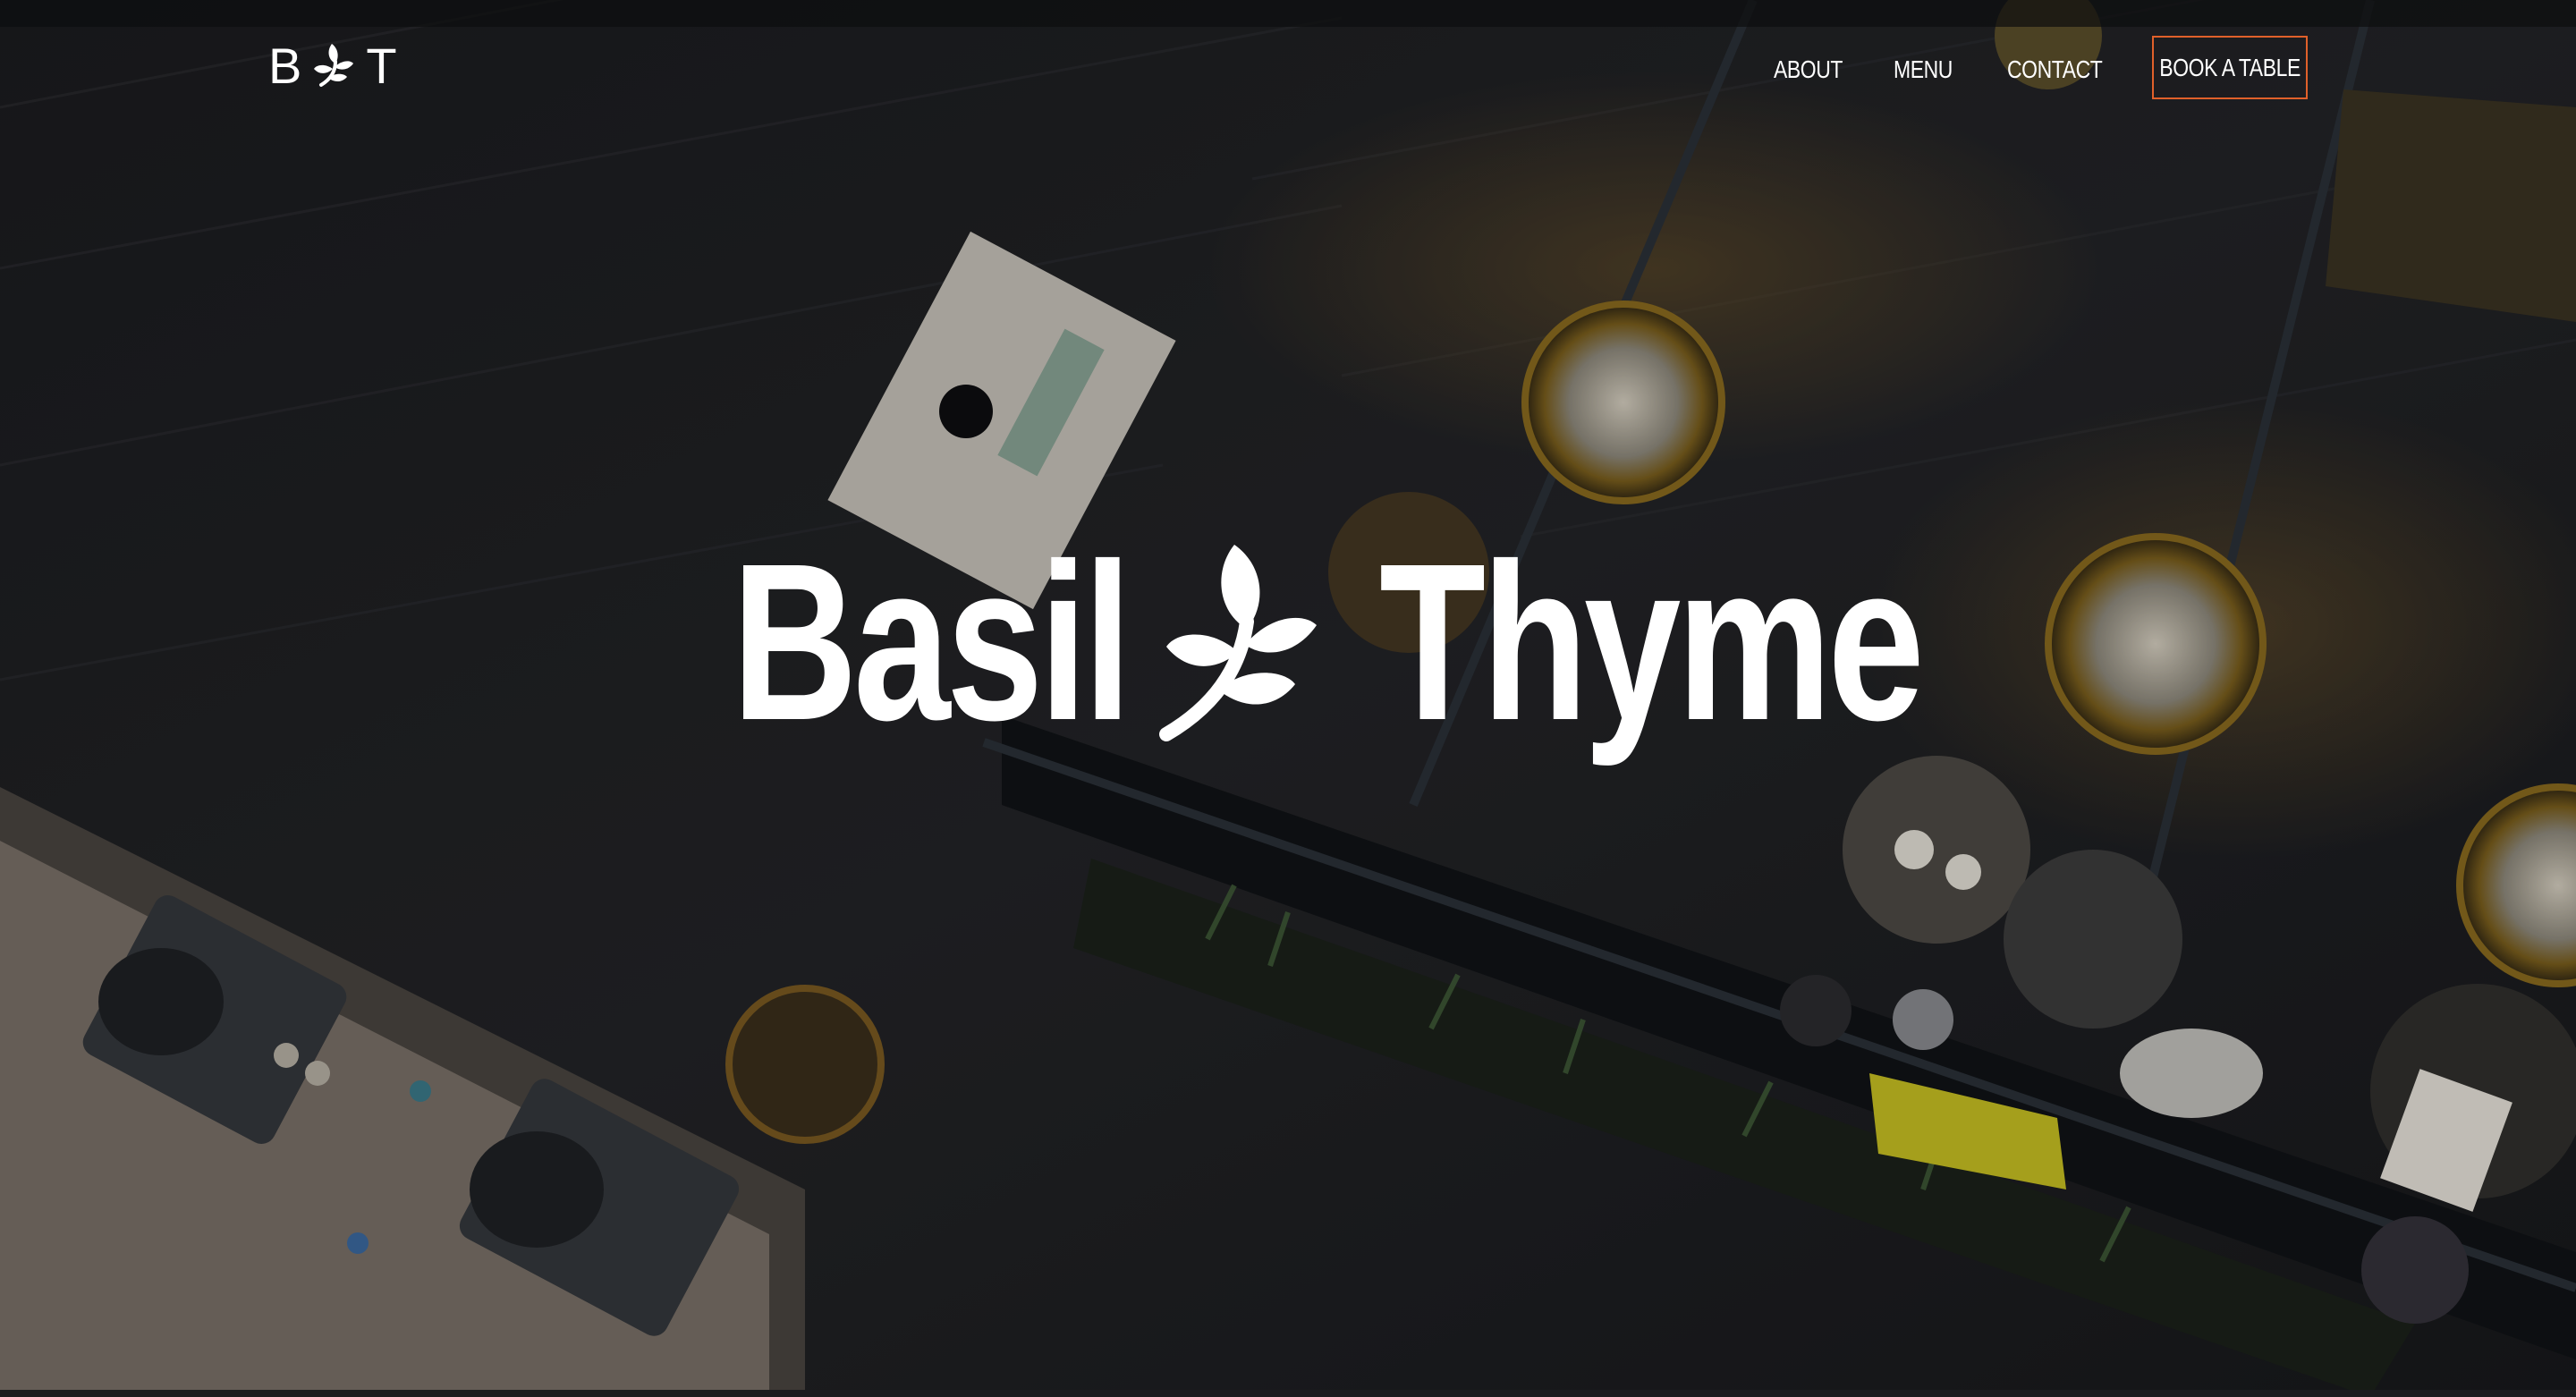  I want to click on logo-letter-t: T, so click(381, 65).